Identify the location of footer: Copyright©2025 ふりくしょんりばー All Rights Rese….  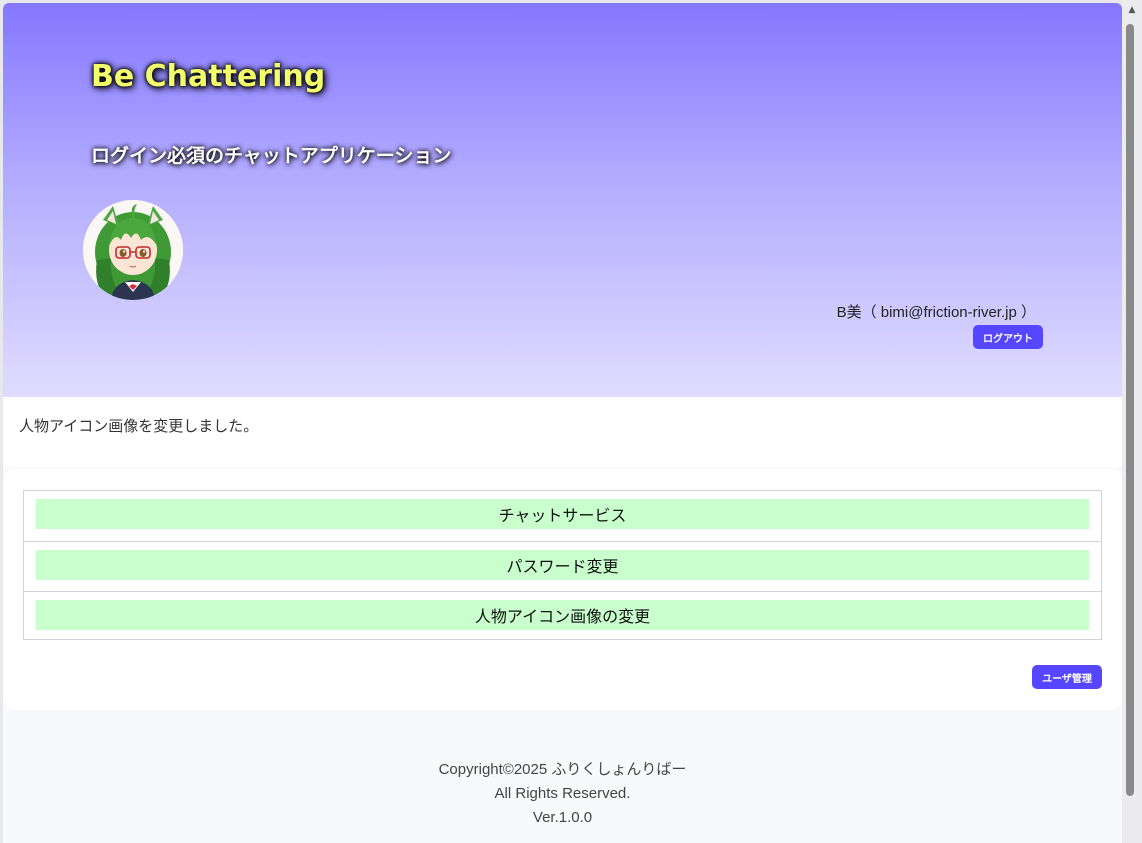
(562, 794).